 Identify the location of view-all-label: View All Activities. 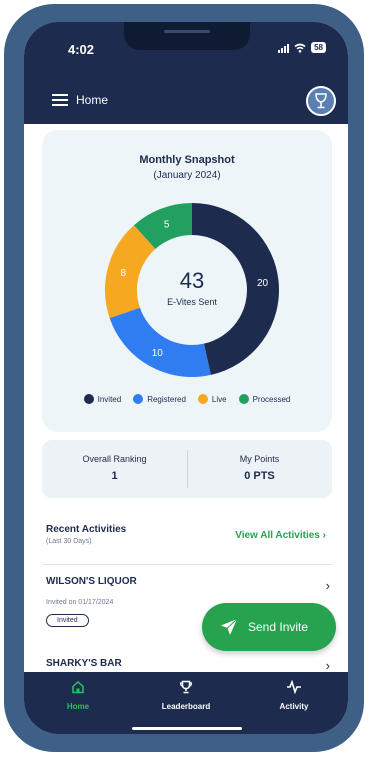
(277, 535).